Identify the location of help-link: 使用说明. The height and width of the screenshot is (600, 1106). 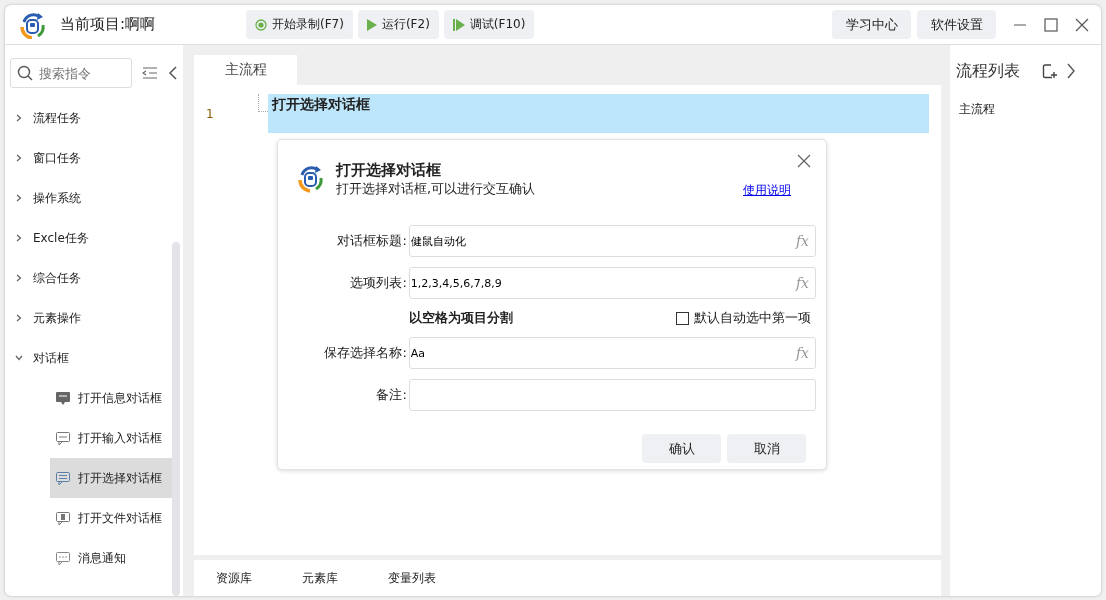
(767, 190).